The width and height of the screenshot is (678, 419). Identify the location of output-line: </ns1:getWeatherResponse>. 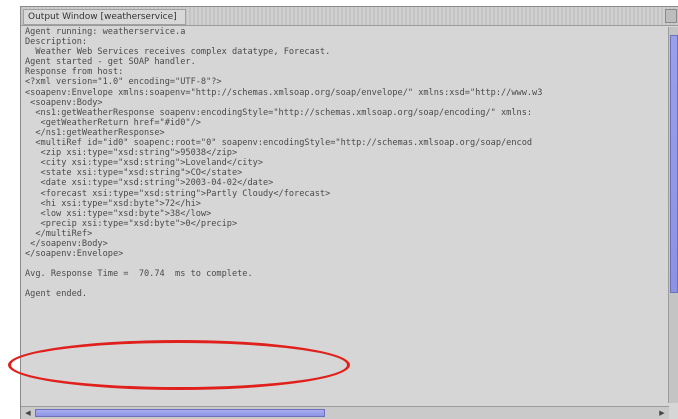
(95, 132).